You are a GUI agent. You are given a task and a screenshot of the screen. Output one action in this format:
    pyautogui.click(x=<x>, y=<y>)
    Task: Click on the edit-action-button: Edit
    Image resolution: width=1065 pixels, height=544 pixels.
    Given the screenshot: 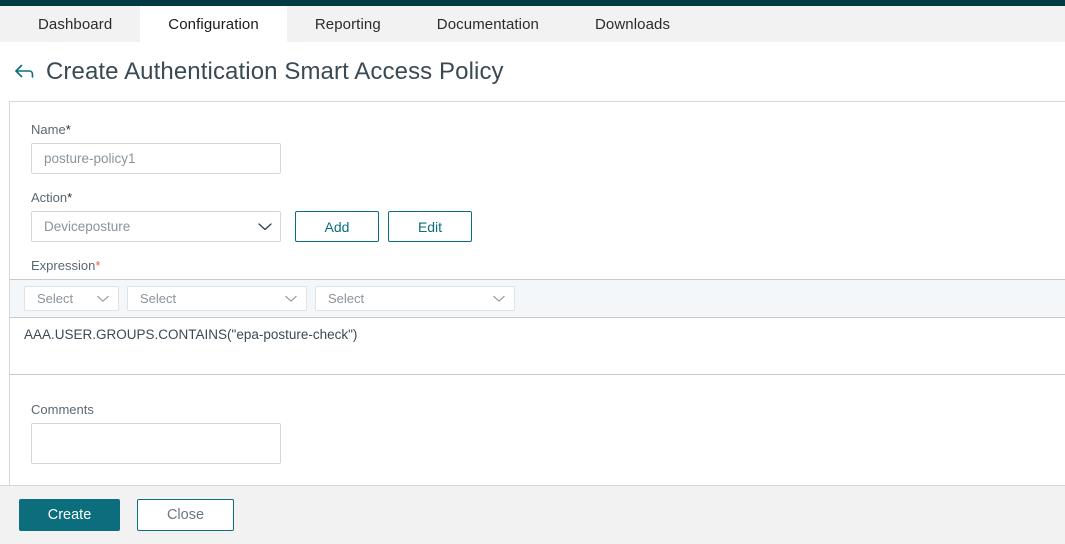 What is the action you would take?
    pyautogui.click(x=430, y=226)
    